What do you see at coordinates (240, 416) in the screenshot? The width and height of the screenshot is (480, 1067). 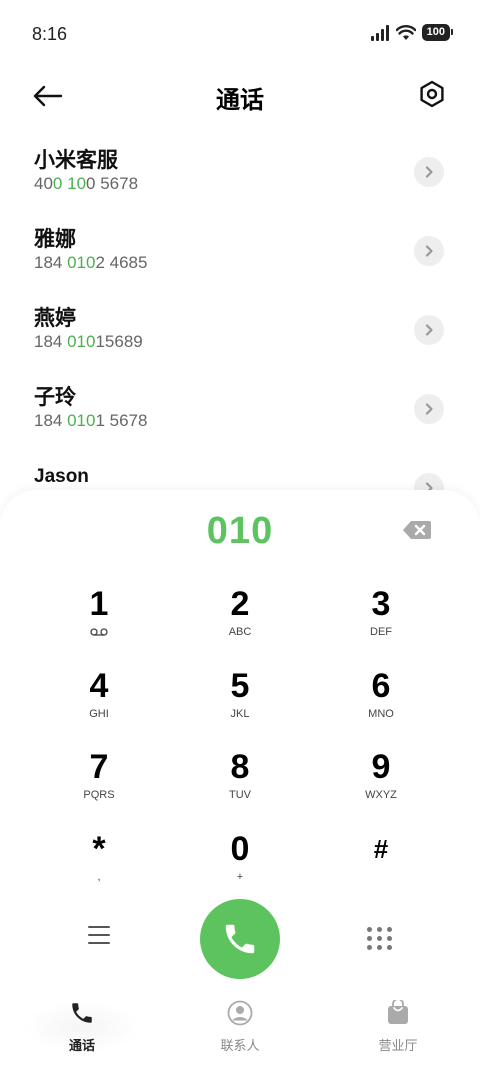 I see `contact-item: 子玲 184 0101 5678` at bounding box center [240, 416].